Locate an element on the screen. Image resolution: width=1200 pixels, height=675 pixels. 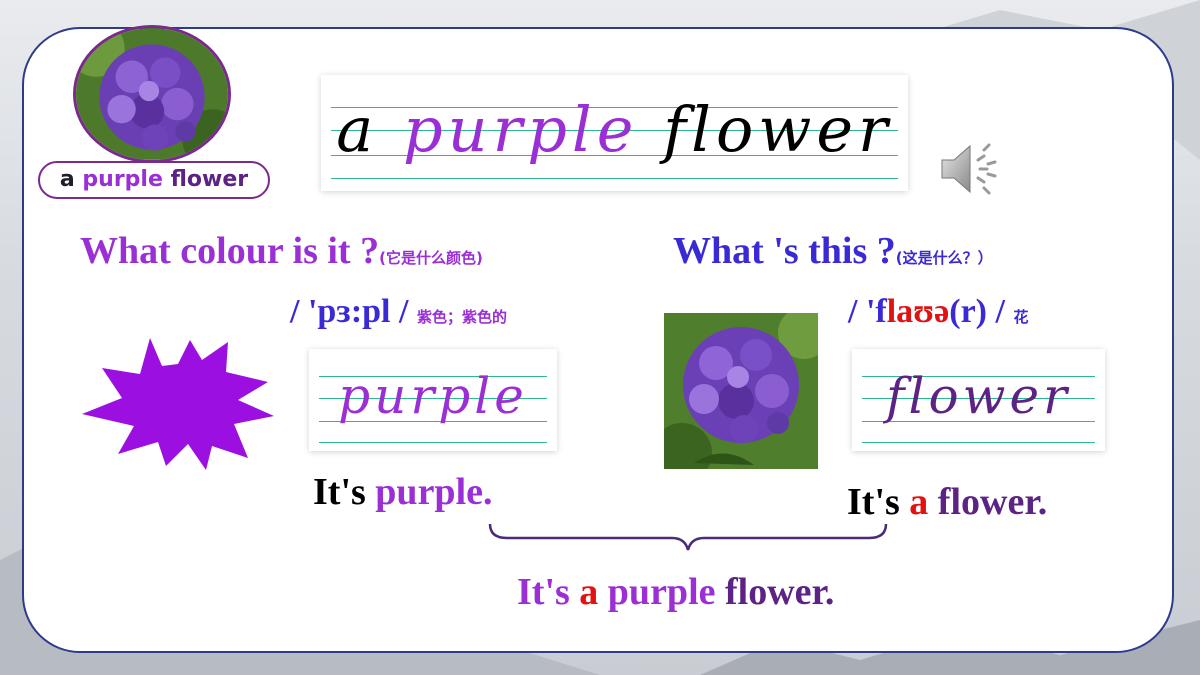
purple-writing-board: purple is located at coordinates (433, 400).